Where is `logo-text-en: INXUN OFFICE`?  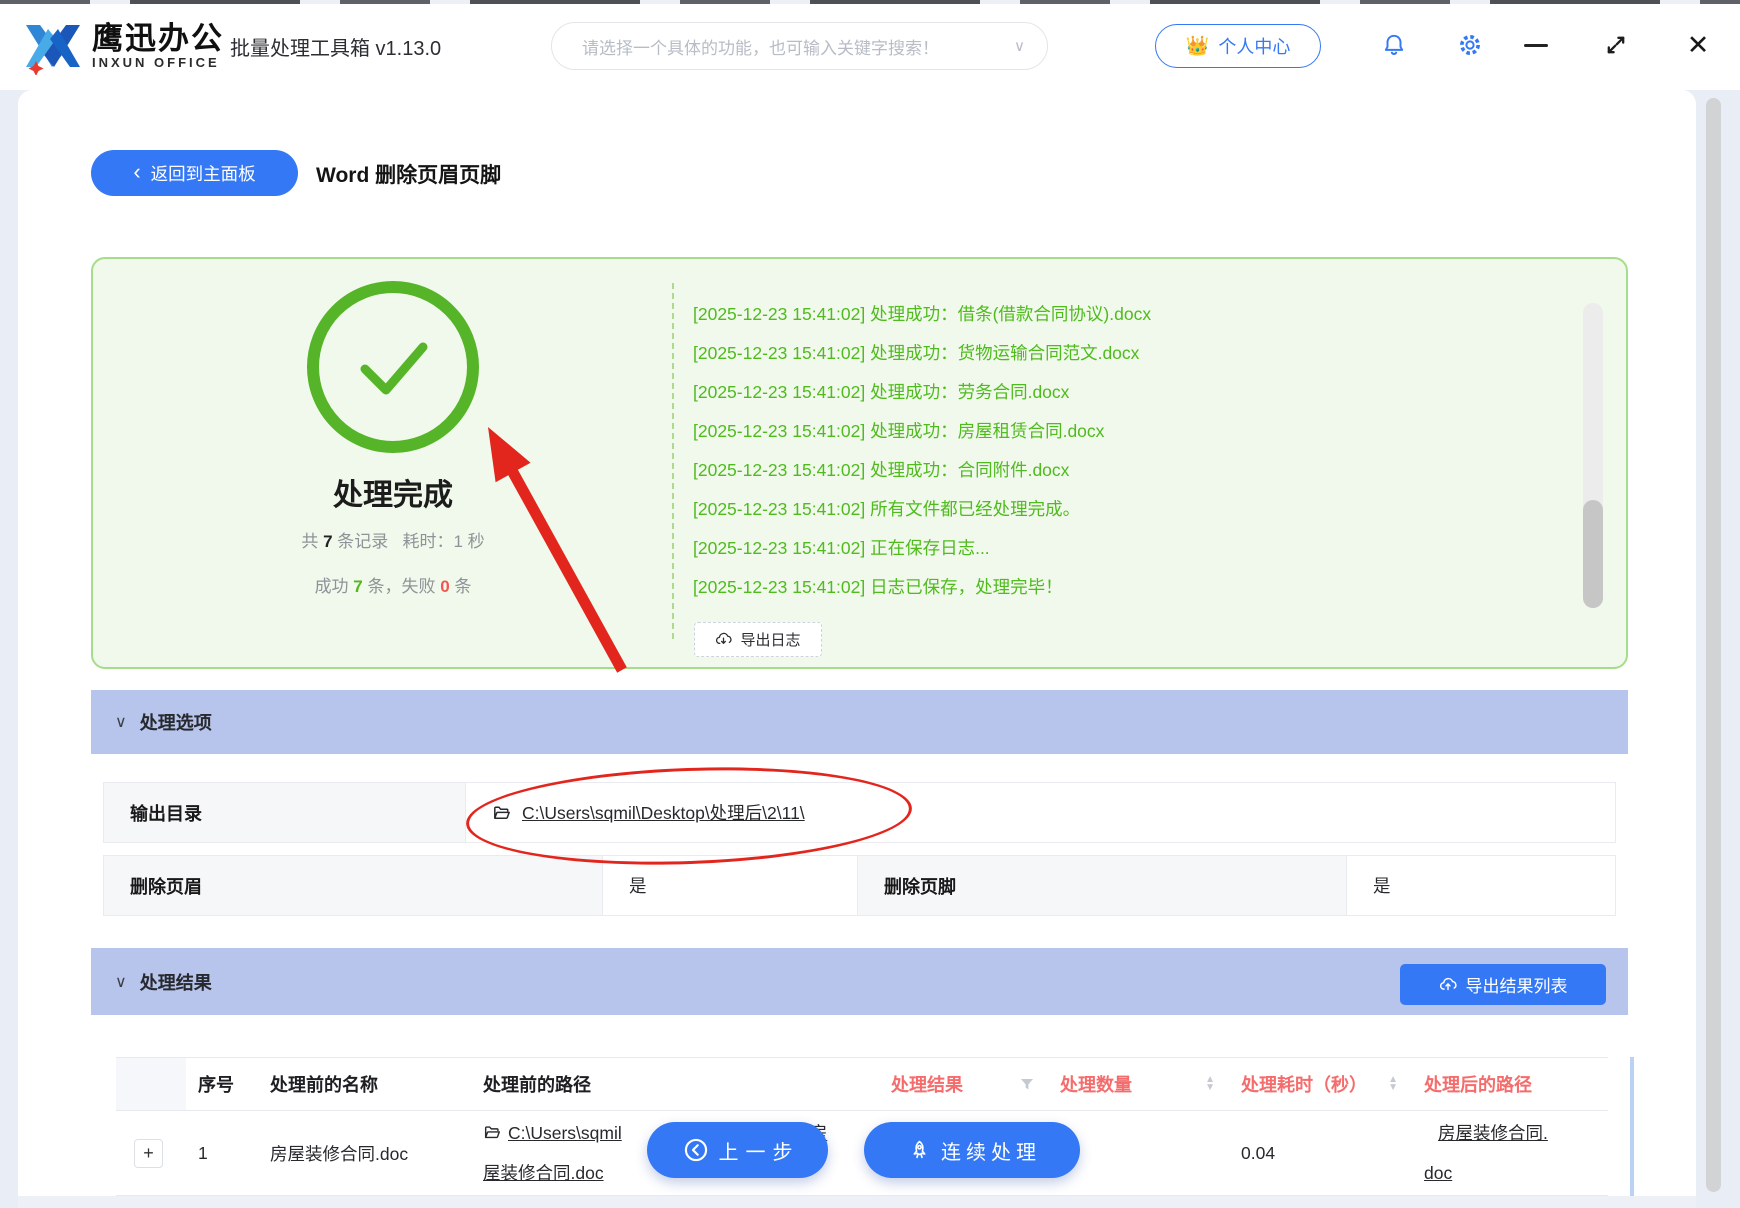 logo-text-en: INXUN OFFICE is located at coordinates (156, 62).